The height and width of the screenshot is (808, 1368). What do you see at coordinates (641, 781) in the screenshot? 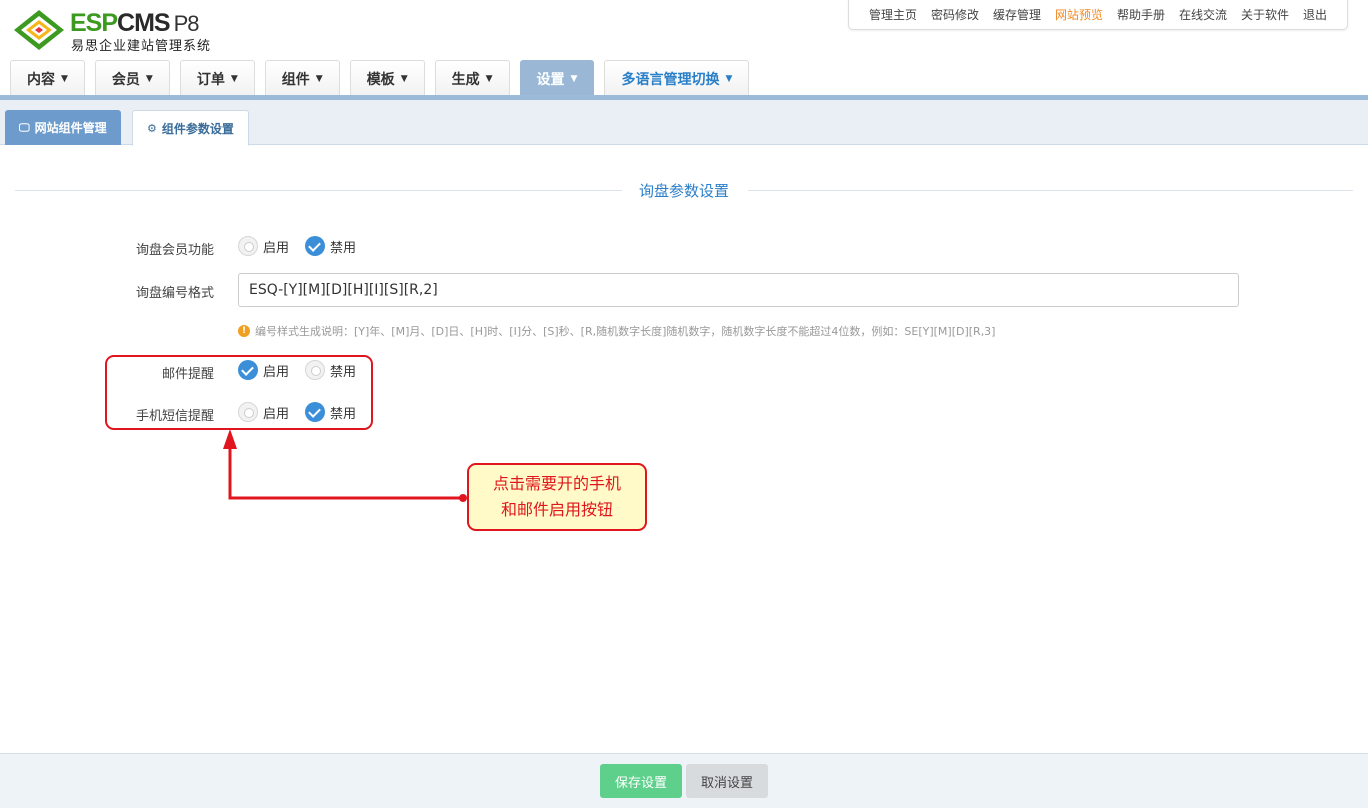
I see `save-button: 保存设置` at bounding box center [641, 781].